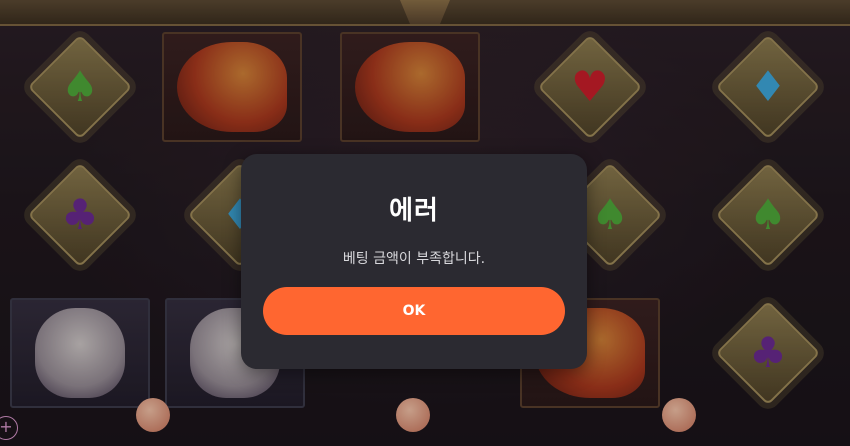 The height and width of the screenshot is (446, 850). What do you see at coordinates (414, 259) in the screenshot?
I see `dialog-message: 베팅 금액이 부족합니다.` at bounding box center [414, 259].